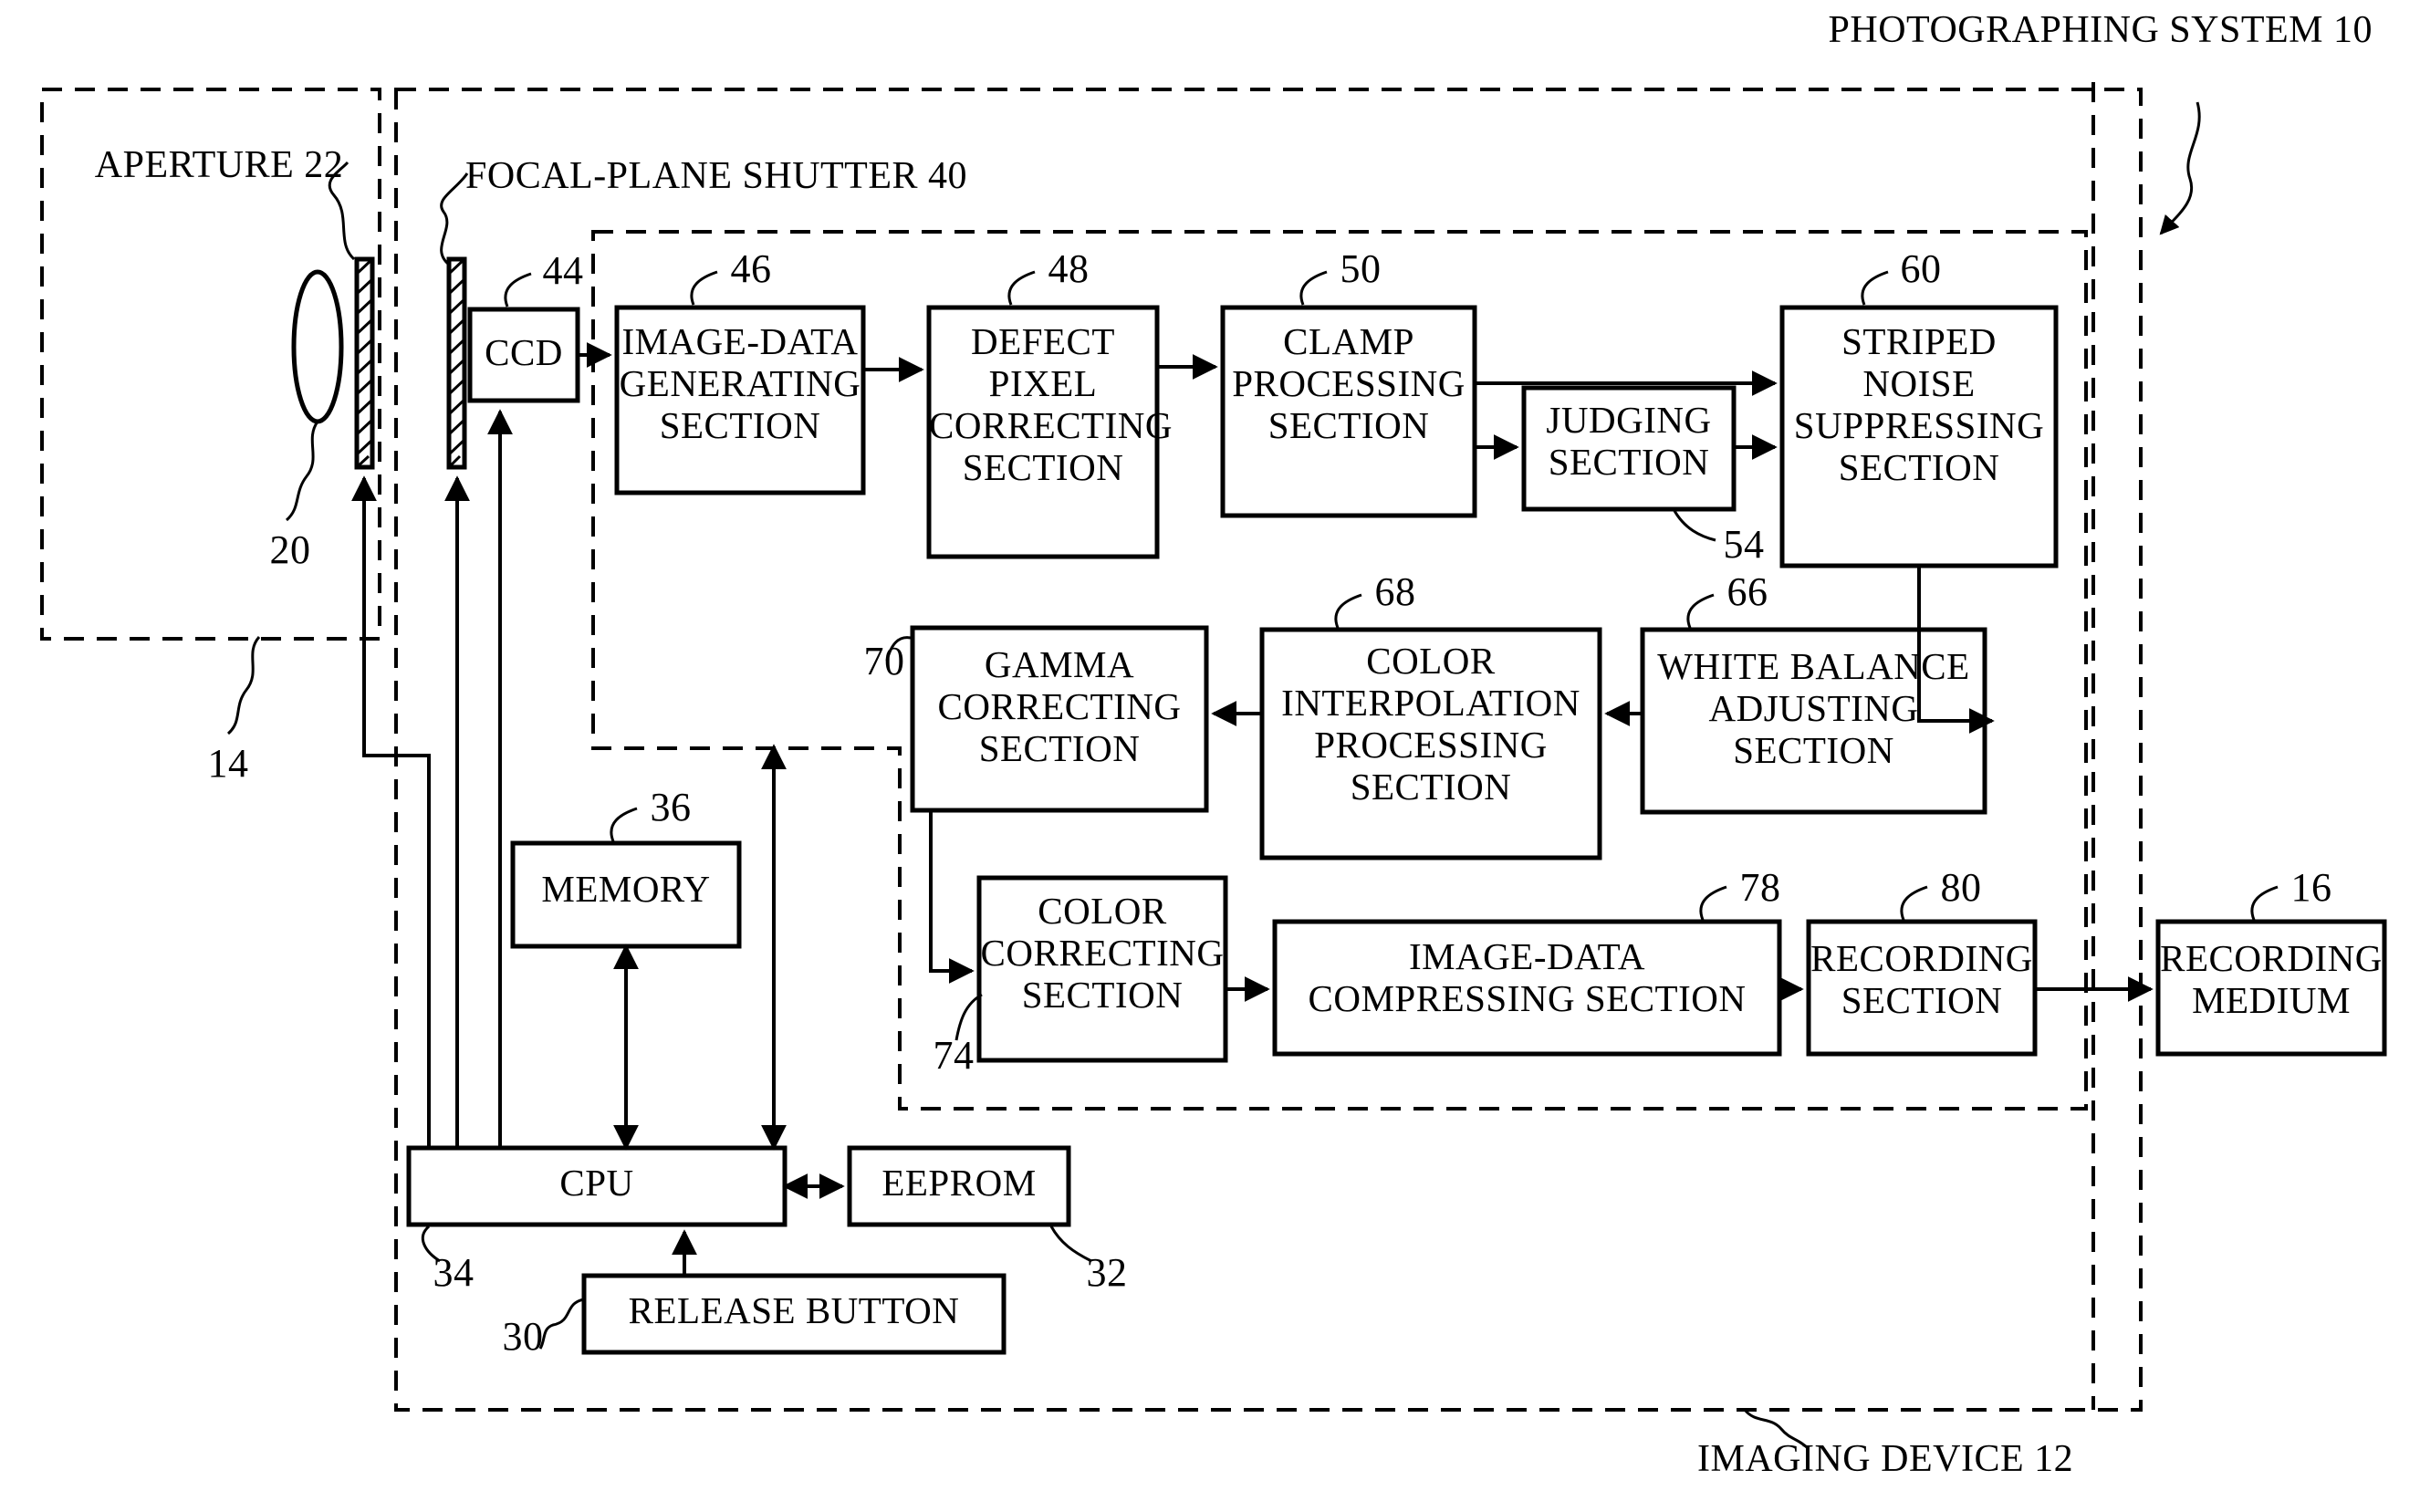 This screenshot has height=1512, width=2420. Describe the element at coordinates (2271, 979) in the screenshot. I see `recording-medium-label: RECORDING MEDIUM` at that location.